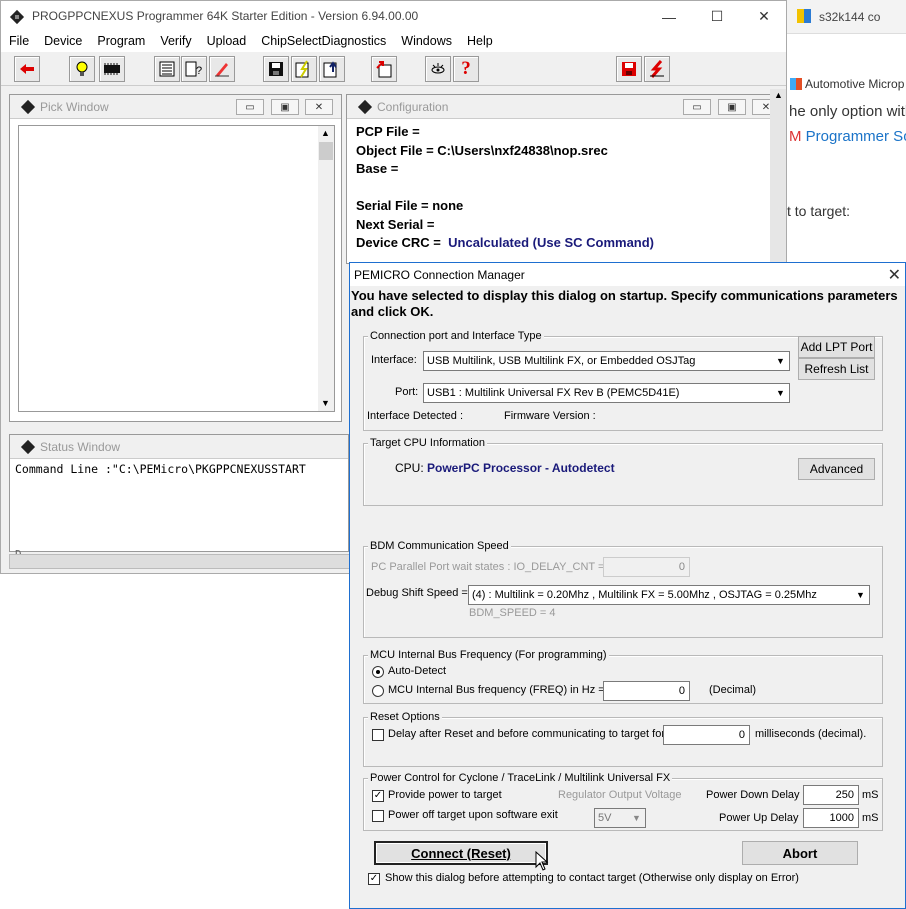 The width and height of the screenshot is (906, 909). Describe the element at coordinates (778, 95) in the screenshot. I see `config-scroll-up-icon: ▲` at that location.